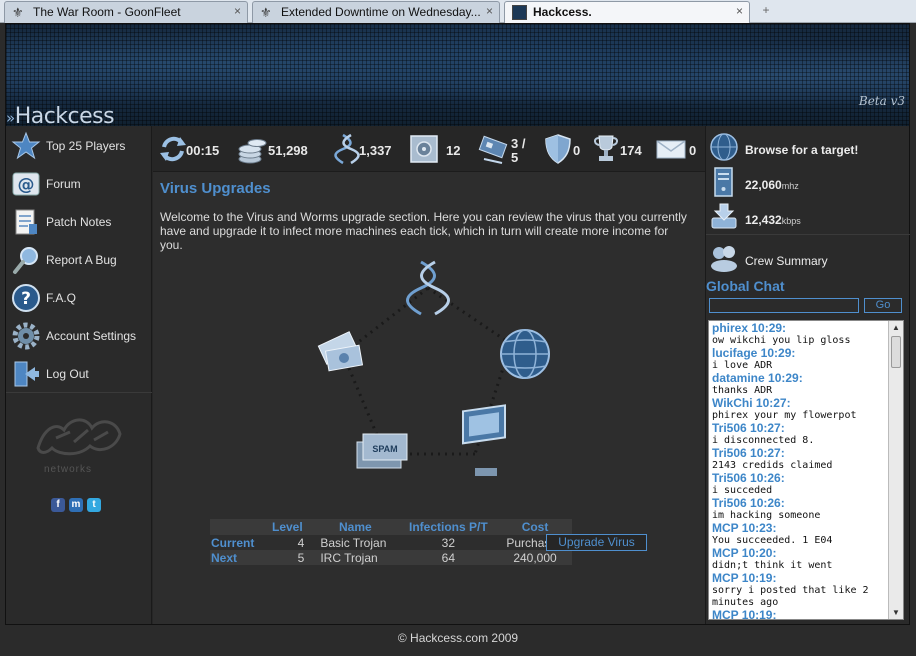 Image resolution: width=916 pixels, height=656 pixels. I want to click on nav-log-out: Log Out, so click(79, 375).